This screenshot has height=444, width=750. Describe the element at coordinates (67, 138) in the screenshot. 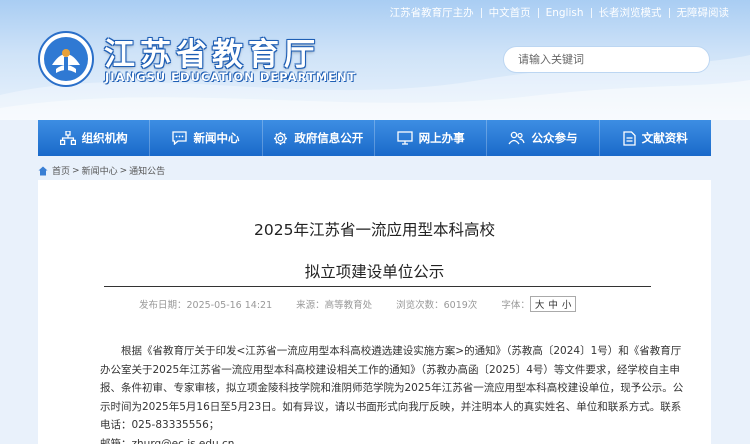

I see `org-chart-icon` at that location.